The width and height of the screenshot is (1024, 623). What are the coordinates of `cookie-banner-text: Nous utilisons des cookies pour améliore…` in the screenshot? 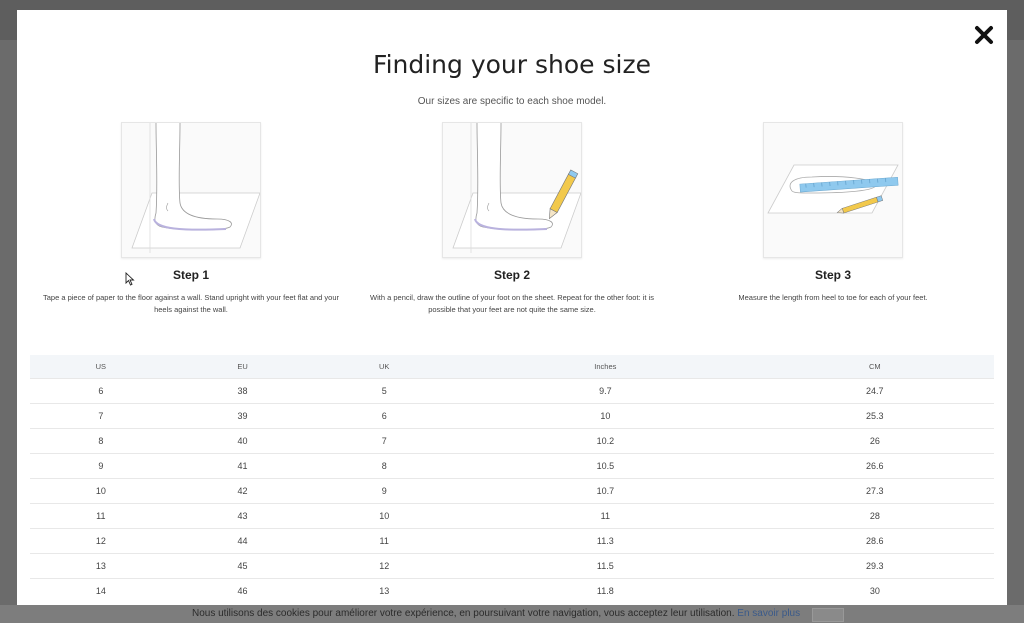 It's located at (496, 613).